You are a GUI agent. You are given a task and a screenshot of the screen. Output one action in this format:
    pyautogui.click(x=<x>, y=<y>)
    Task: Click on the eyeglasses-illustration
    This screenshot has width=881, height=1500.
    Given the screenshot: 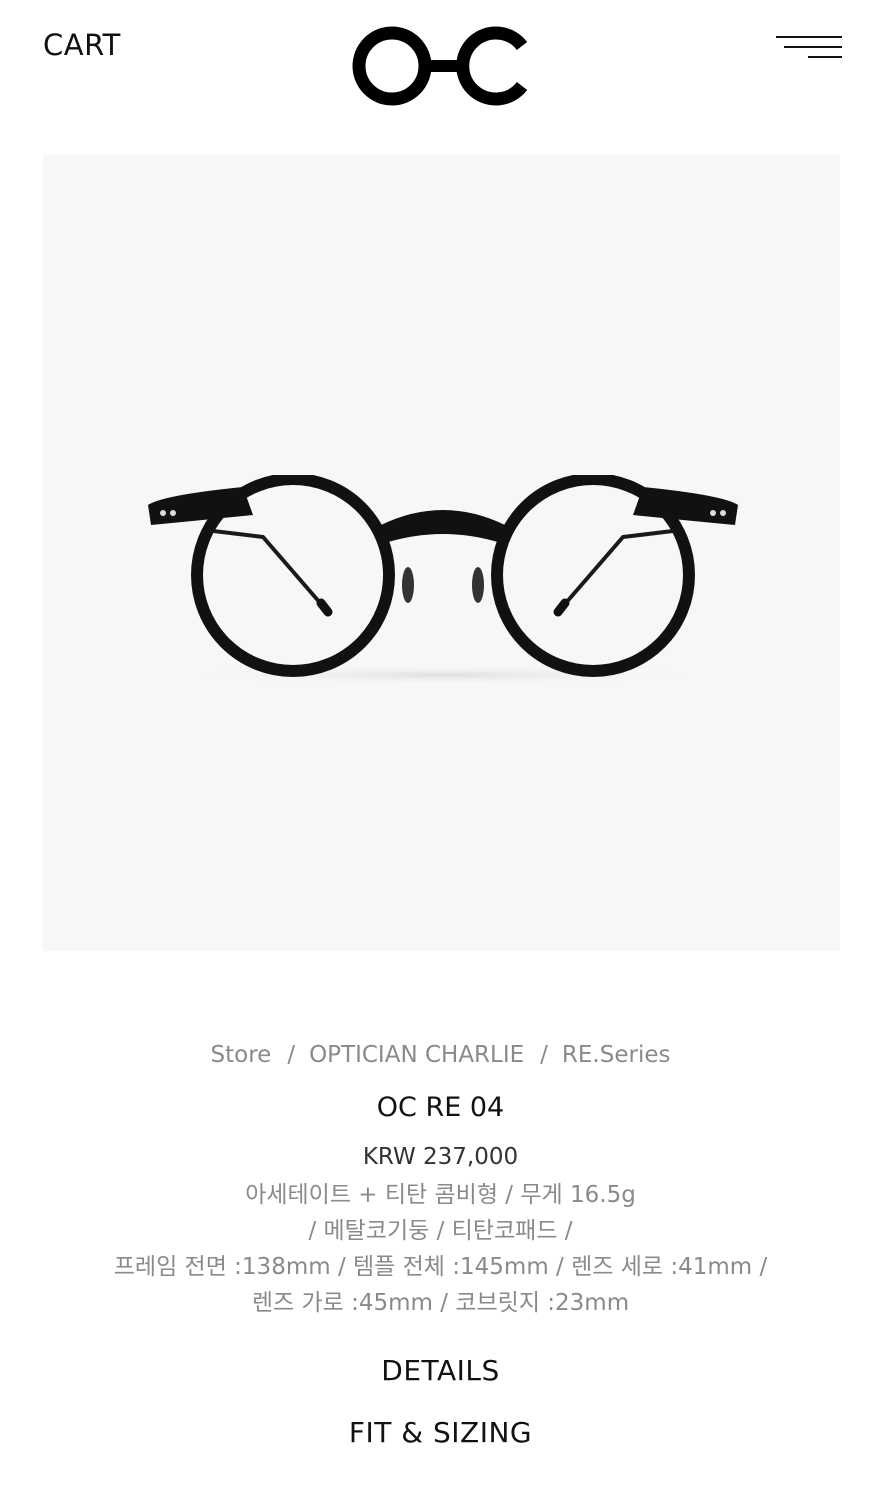 What is the action you would take?
    pyautogui.click(x=443, y=580)
    